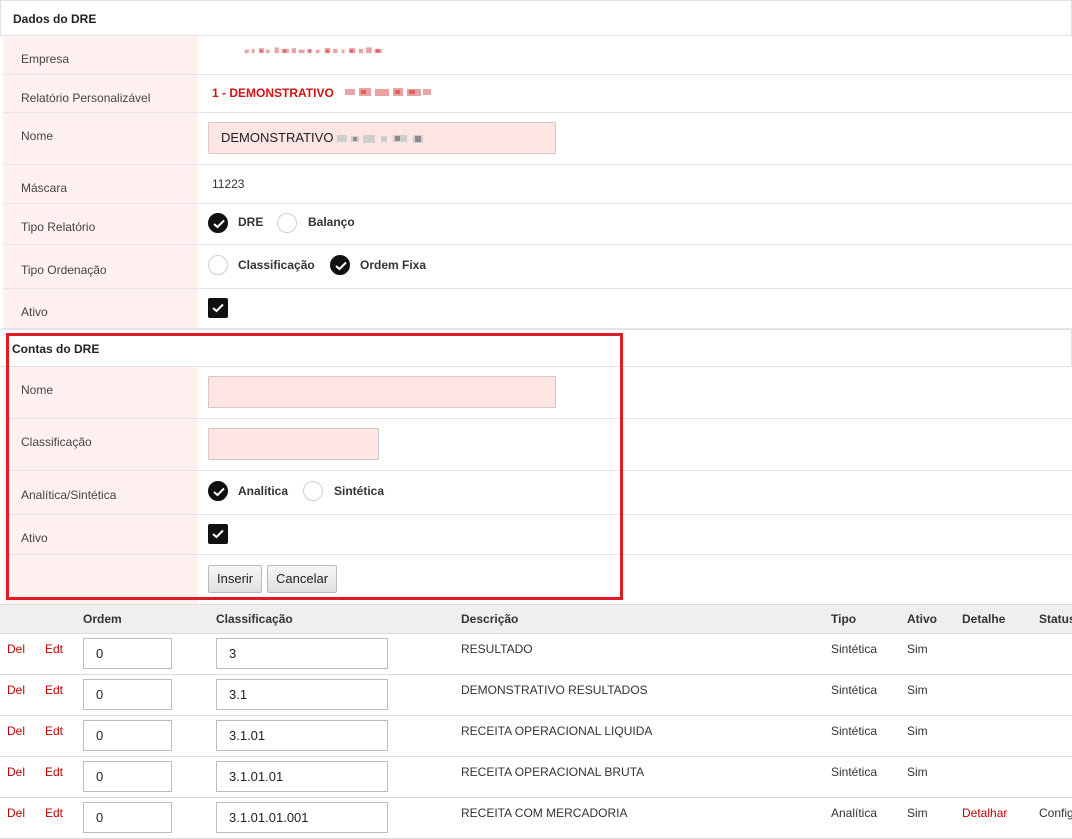 The height and width of the screenshot is (839, 1072). I want to click on radio-analitica, so click(218, 491).